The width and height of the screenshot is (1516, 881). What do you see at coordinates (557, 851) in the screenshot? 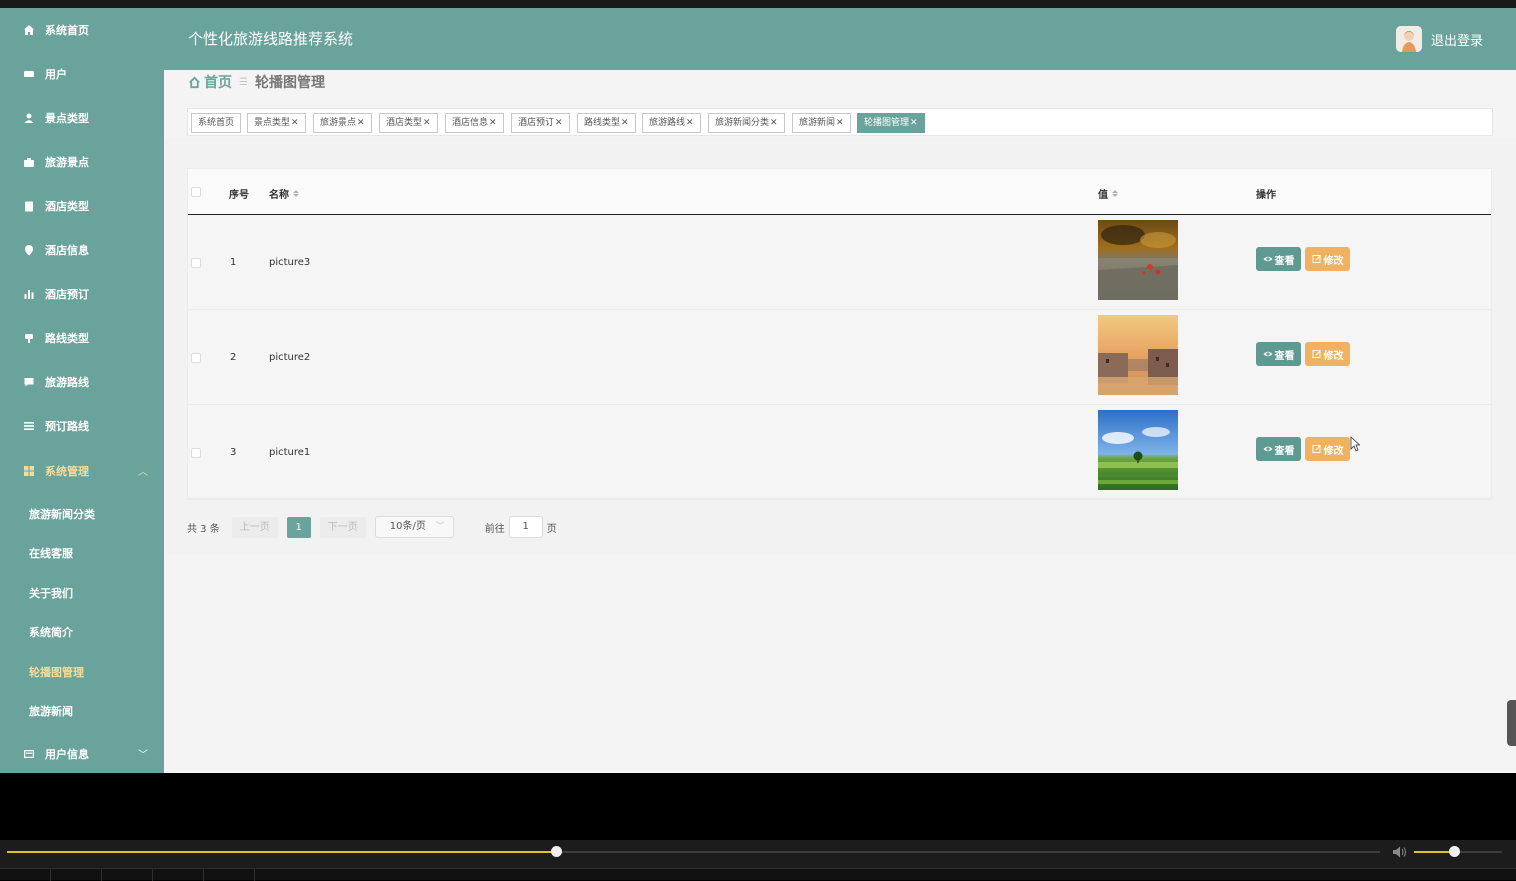
I see `seek-handle` at bounding box center [557, 851].